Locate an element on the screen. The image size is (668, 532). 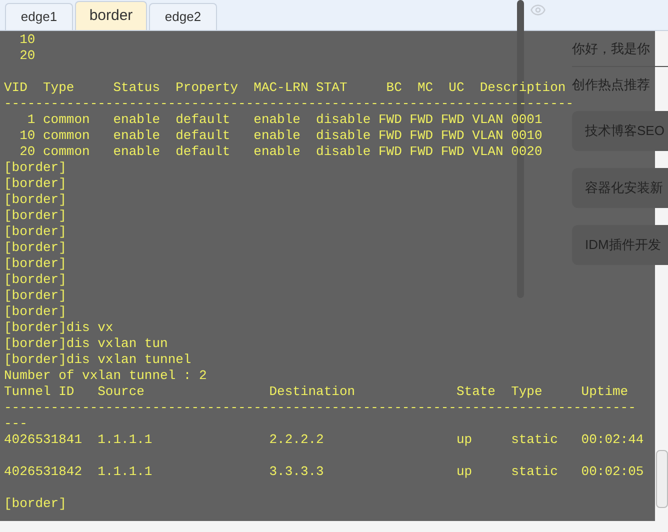
terminal-line: 1 common enable default enable disable FWD FWD FWD VLAN 0001 is located at coordinates (284, 119).